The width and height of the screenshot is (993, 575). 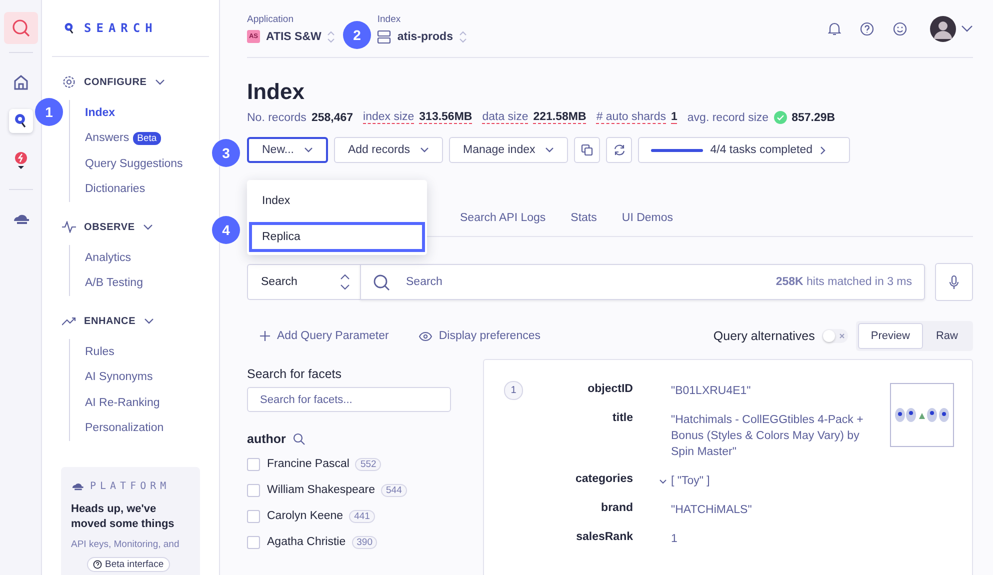 I want to click on platform-logo: PLATFORM, so click(x=130, y=486).